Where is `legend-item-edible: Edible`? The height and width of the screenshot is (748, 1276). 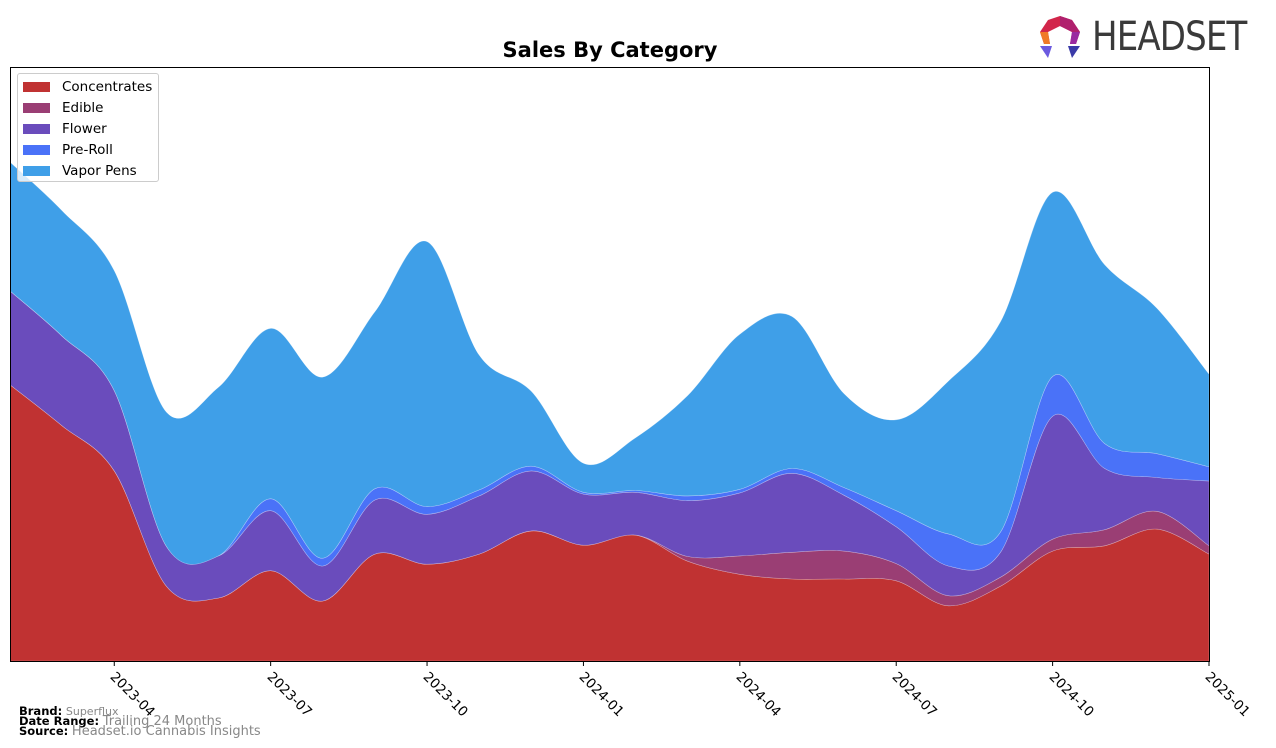 legend-item-edible: Edible is located at coordinates (63, 108).